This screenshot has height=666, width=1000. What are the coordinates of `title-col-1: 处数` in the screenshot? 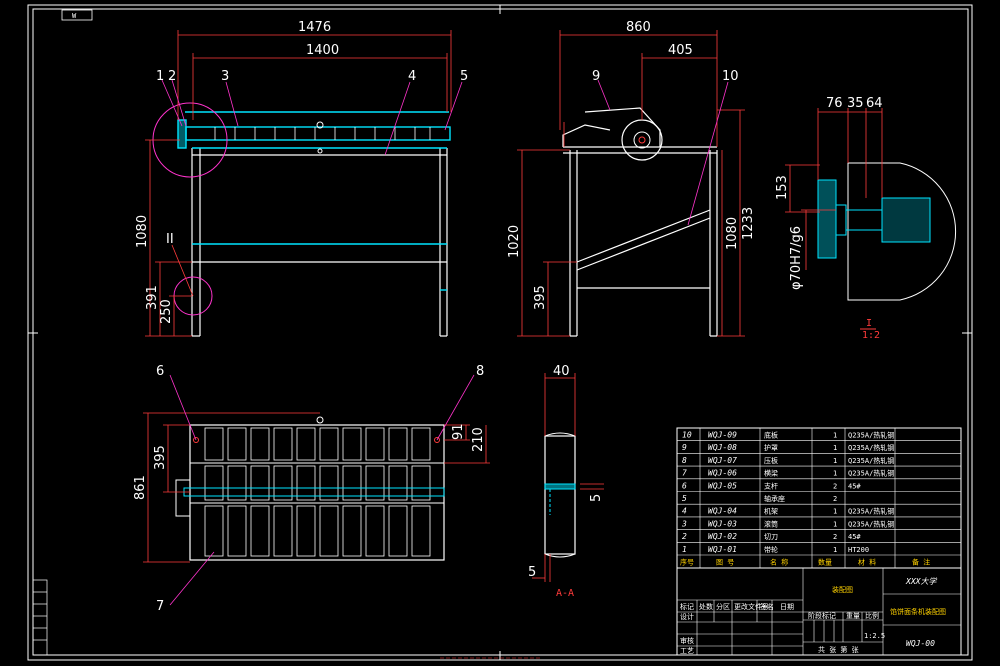 It's located at (706, 606).